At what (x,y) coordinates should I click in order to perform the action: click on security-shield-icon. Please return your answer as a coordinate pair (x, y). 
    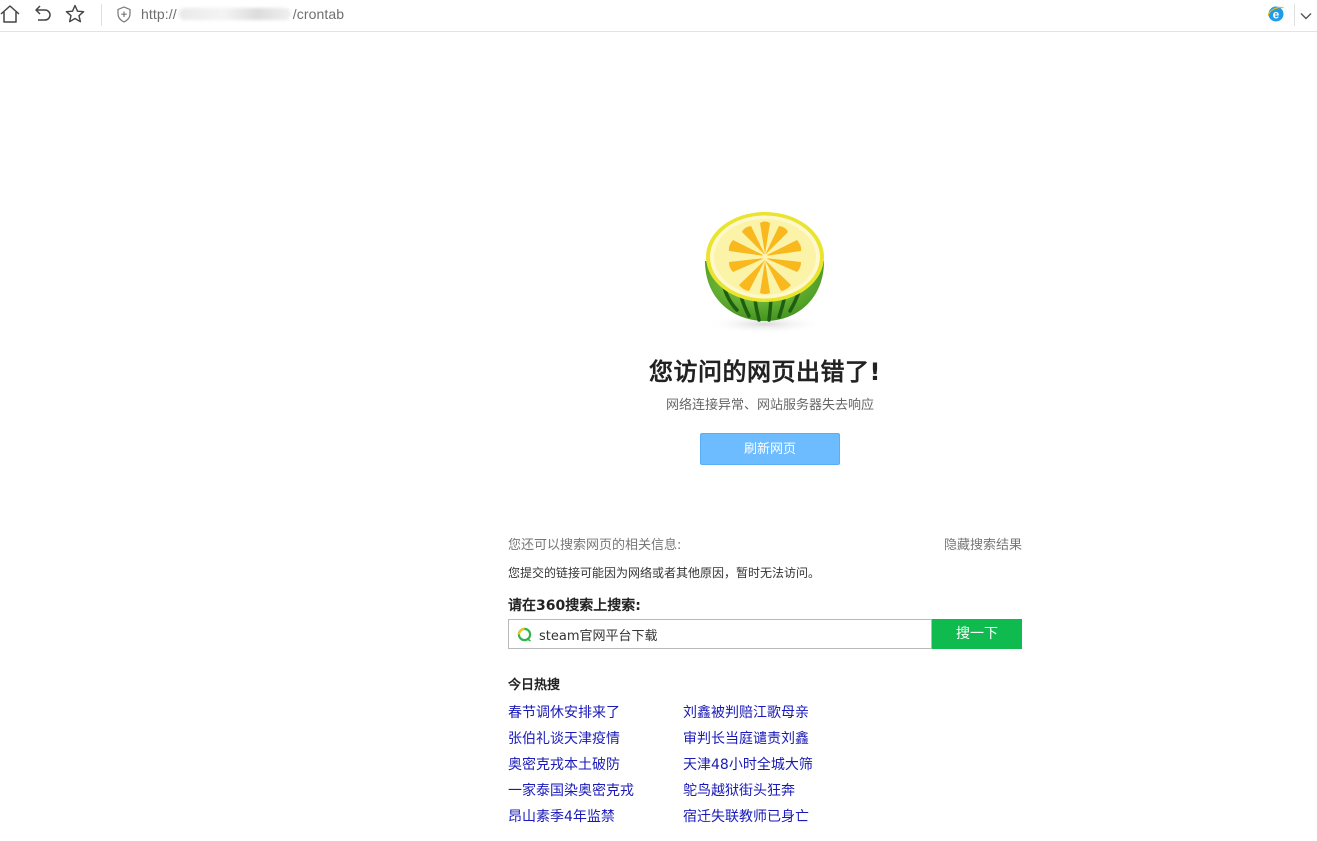
    Looking at the image, I should click on (124, 16).